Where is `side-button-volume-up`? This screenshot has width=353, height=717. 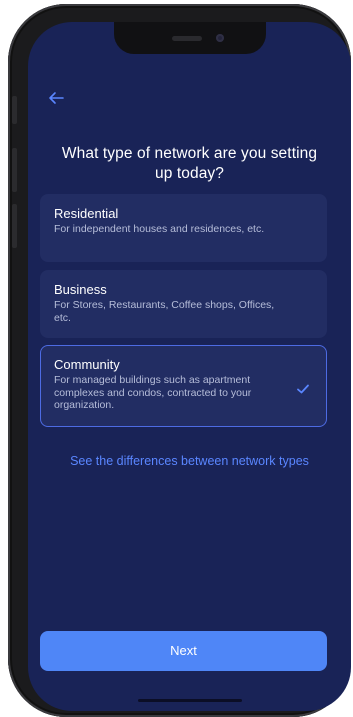 side-button-volume-up is located at coordinates (14, 170).